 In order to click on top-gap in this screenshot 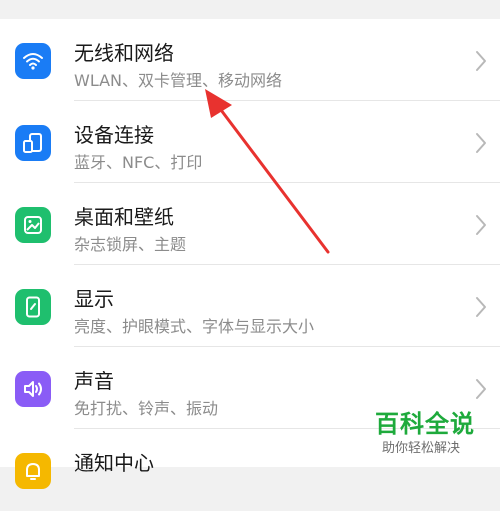, I will do `click(250, 9)`.